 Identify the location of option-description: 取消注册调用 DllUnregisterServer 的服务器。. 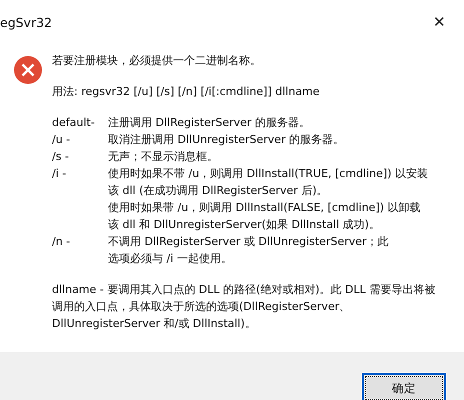
(227, 140).